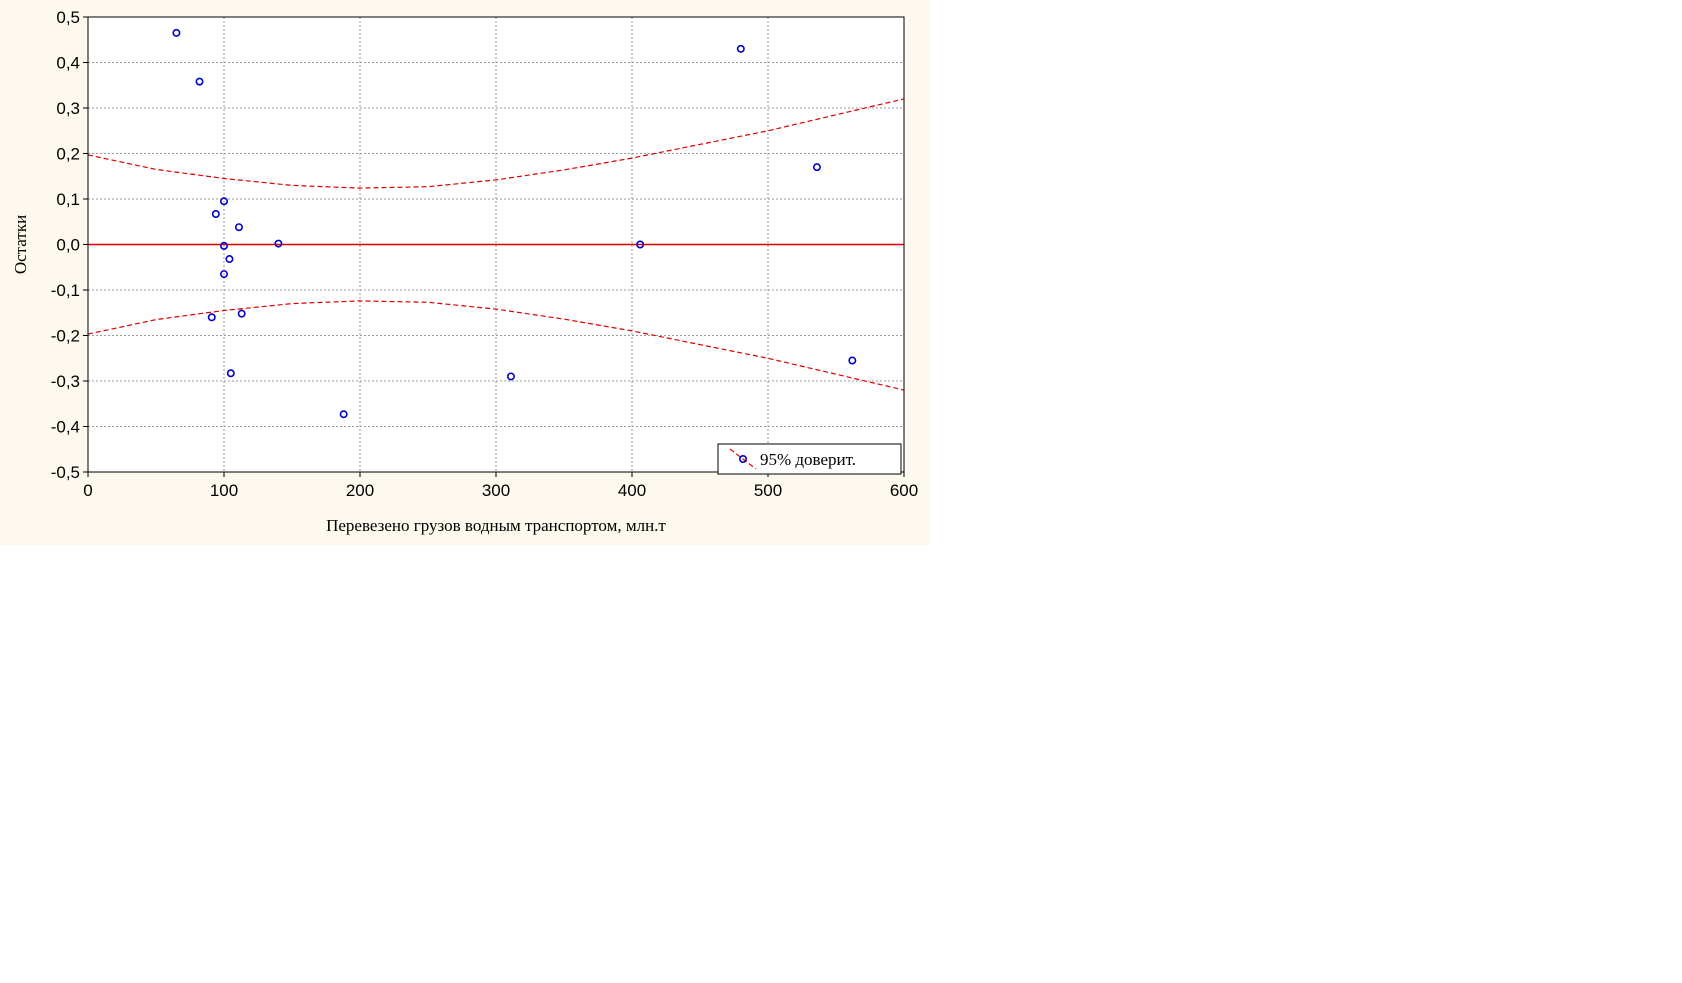 The image size is (1682, 983). What do you see at coordinates (65, 381) in the screenshot?
I see `y-tick-label: -0,3` at bounding box center [65, 381].